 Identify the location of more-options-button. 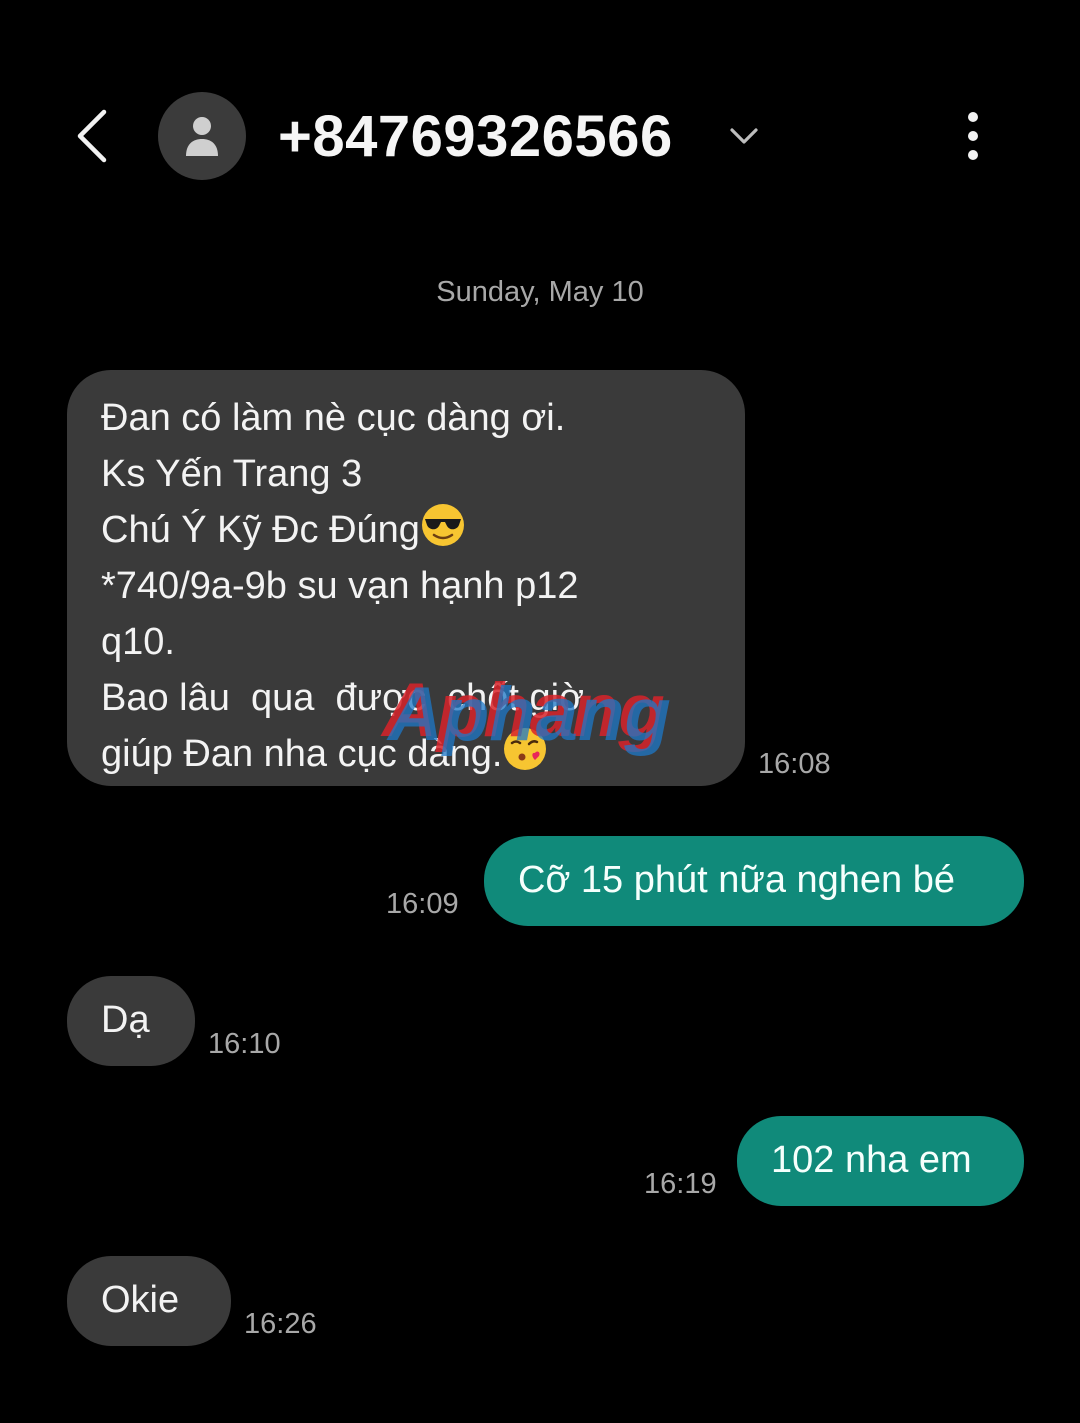
(973, 136).